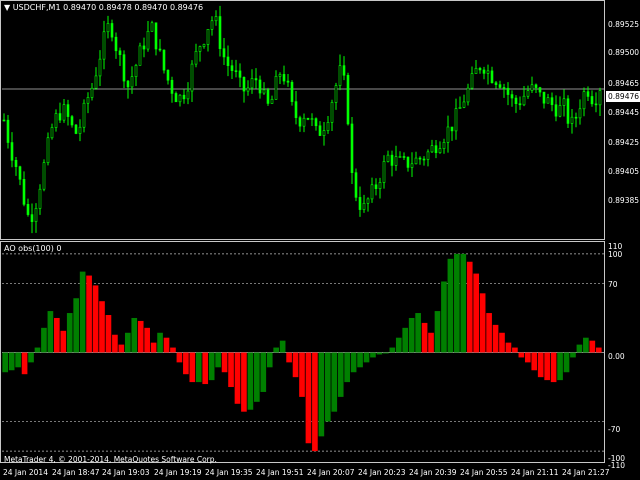  Describe the element at coordinates (614, 429) in the screenshot. I see `indicator-scale-label: -70` at that location.